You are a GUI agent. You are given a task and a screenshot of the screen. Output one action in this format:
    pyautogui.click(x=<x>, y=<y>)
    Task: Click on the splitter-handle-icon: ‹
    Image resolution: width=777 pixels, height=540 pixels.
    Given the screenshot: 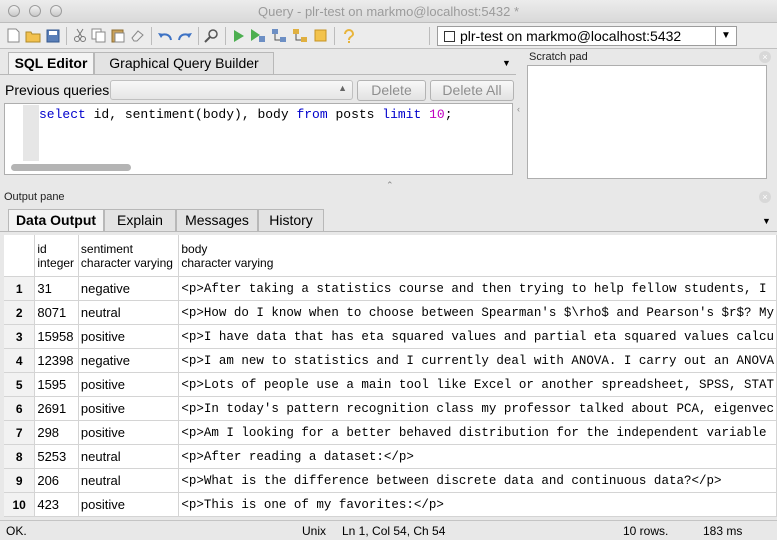 What is the action you would take?
    pyautogui.click(x=518, y=109)
    